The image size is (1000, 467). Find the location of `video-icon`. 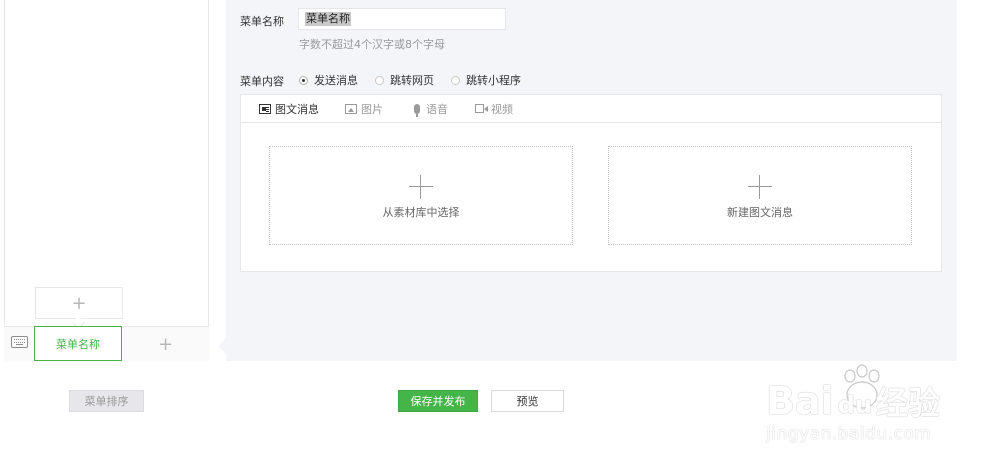

video-icon is located at coordinates (481, 108).